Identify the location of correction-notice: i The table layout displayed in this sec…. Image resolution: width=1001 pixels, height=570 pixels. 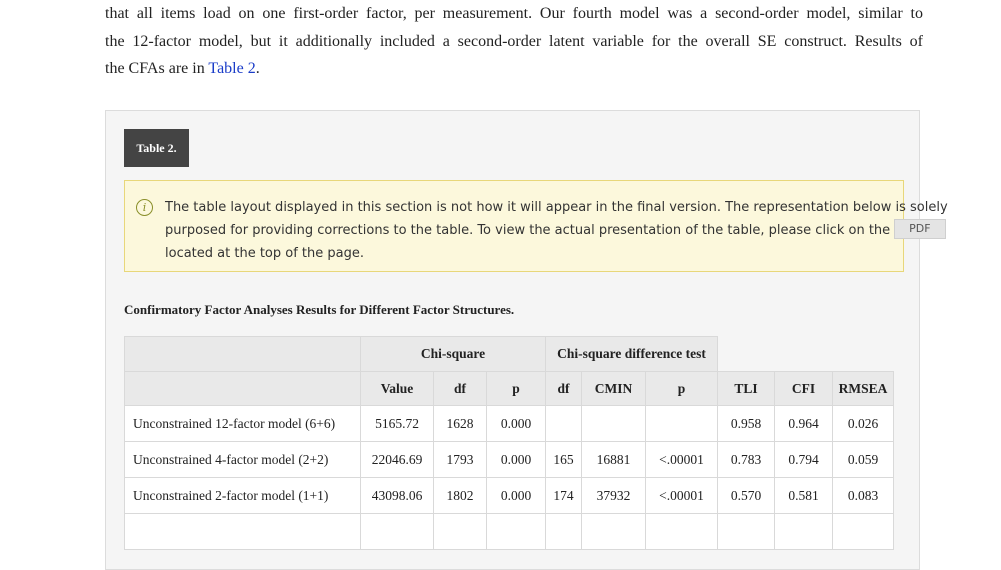
(536, 226).